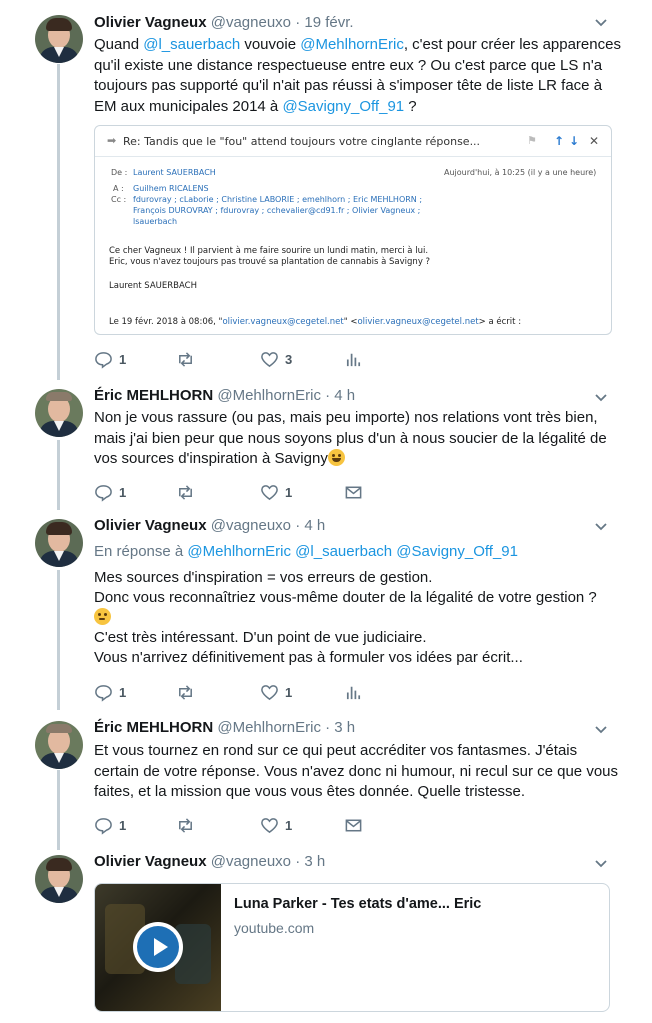 This screenshot has height=1023, width=652. I want to click on tweet-header: Olivier Vagneux @vagneuxo · 4 h, so click(210, 525).